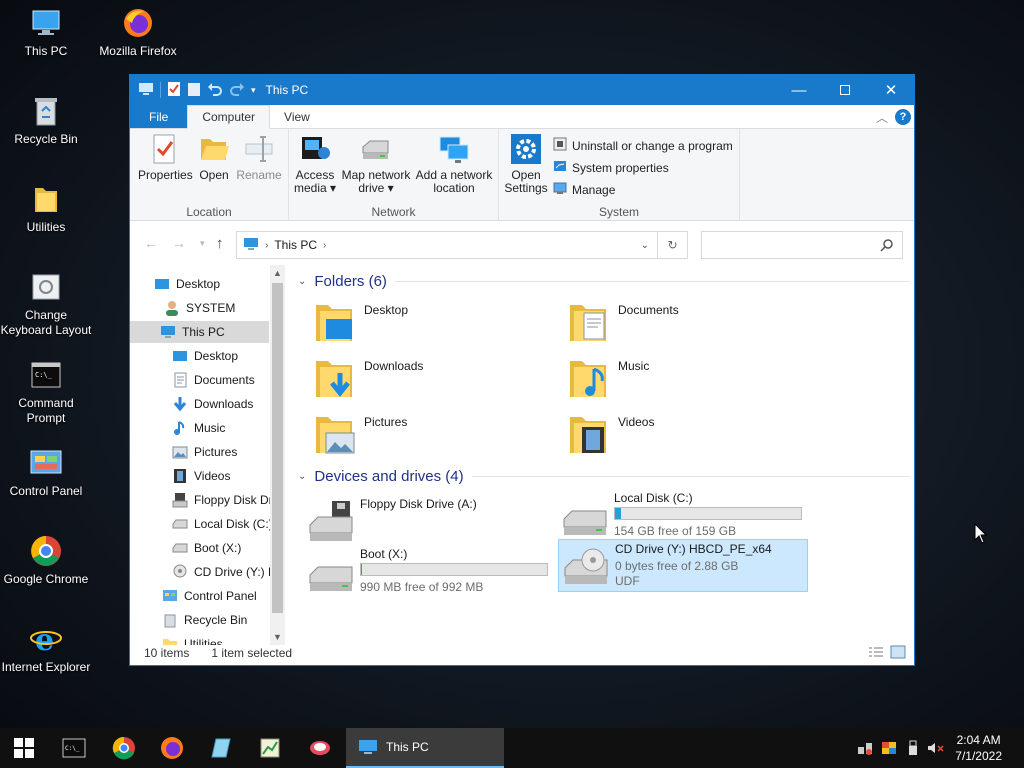 This screenshot has width=1024, height=768. Describe the element at coordinates (172, 748) in the screenshot. I see `taskbar-firefox` at that location.